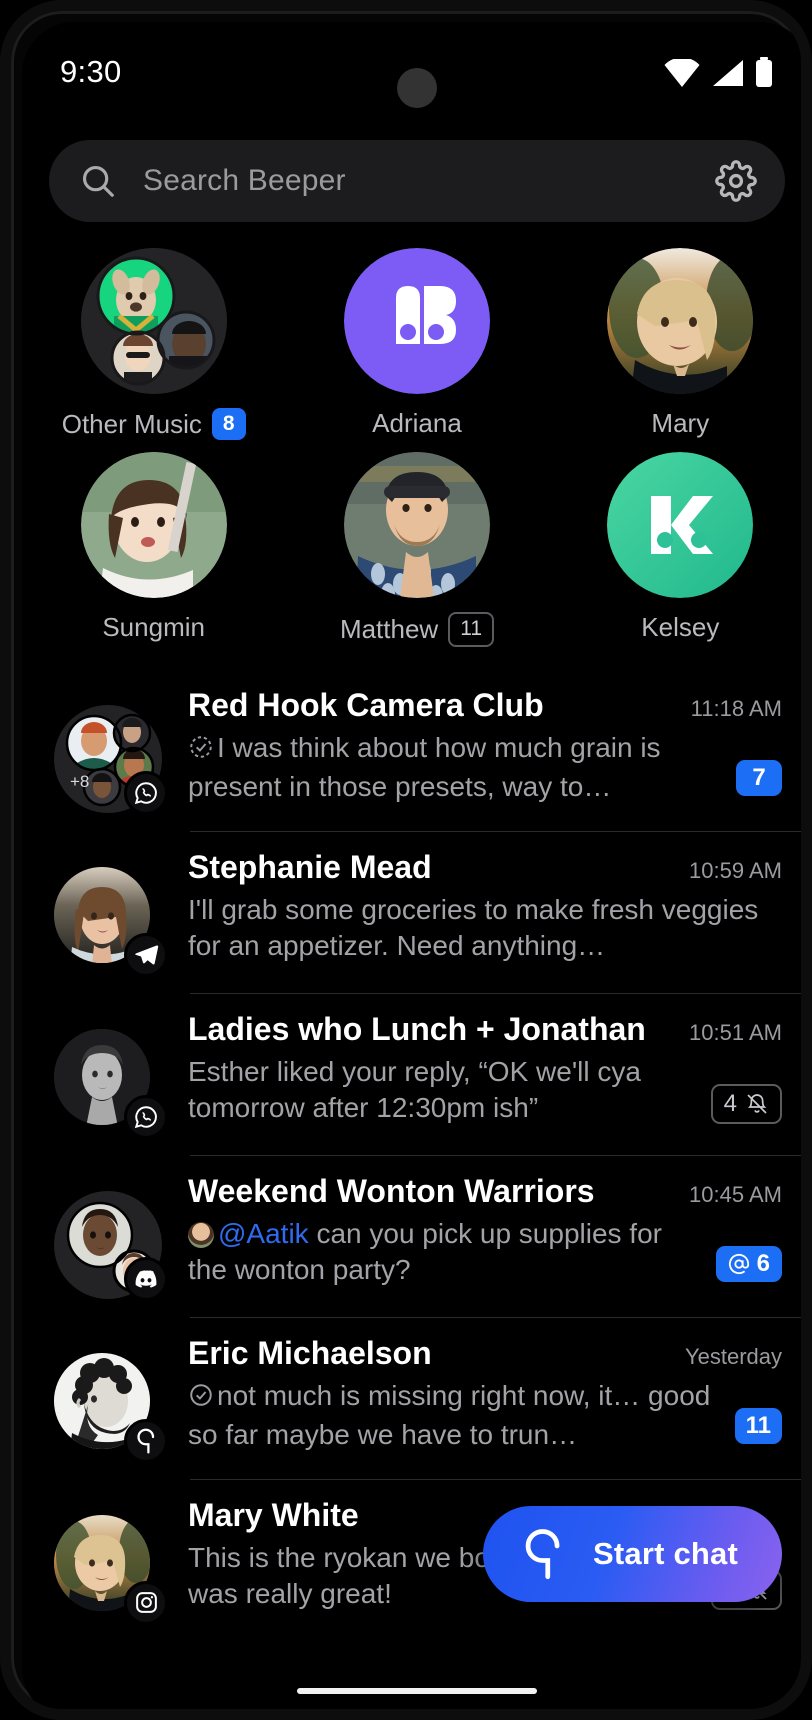  Describe the element at coordinates (131, 423) in the screenshot. I see `pinned-chat-label: Other Music` at that location.